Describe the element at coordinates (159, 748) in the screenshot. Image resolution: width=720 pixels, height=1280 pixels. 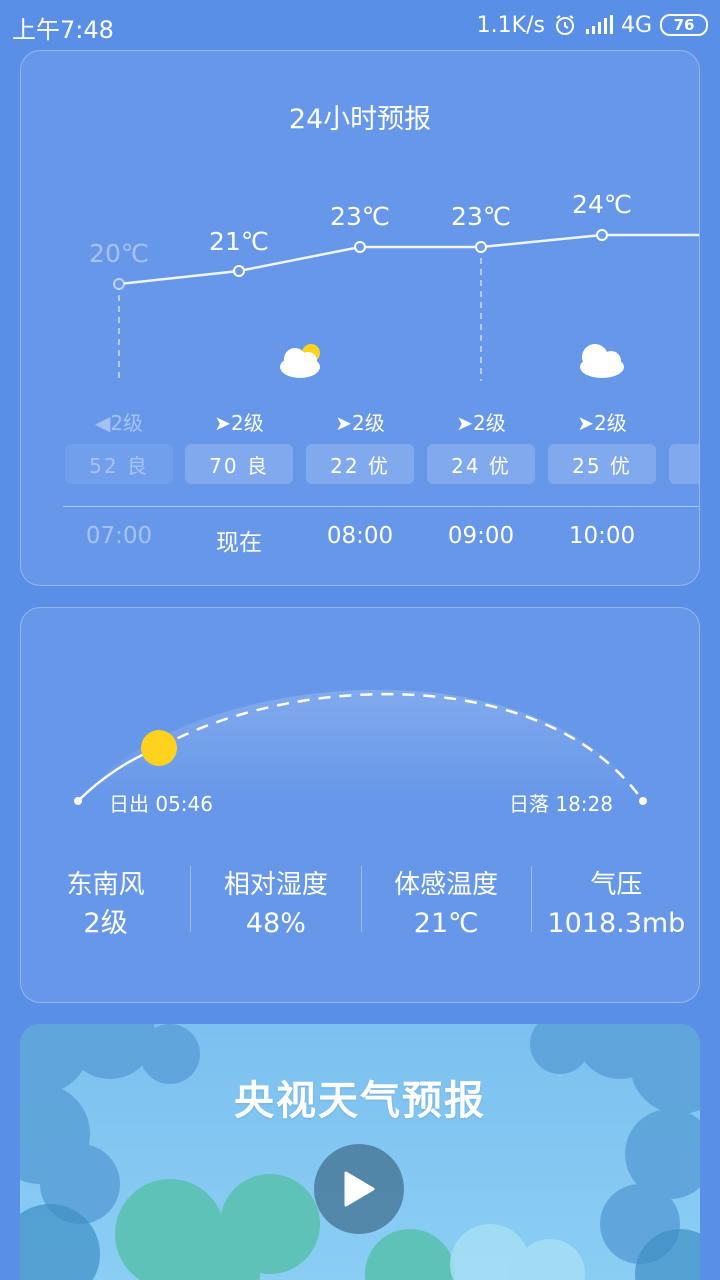
I see `sun-icon` at that location.